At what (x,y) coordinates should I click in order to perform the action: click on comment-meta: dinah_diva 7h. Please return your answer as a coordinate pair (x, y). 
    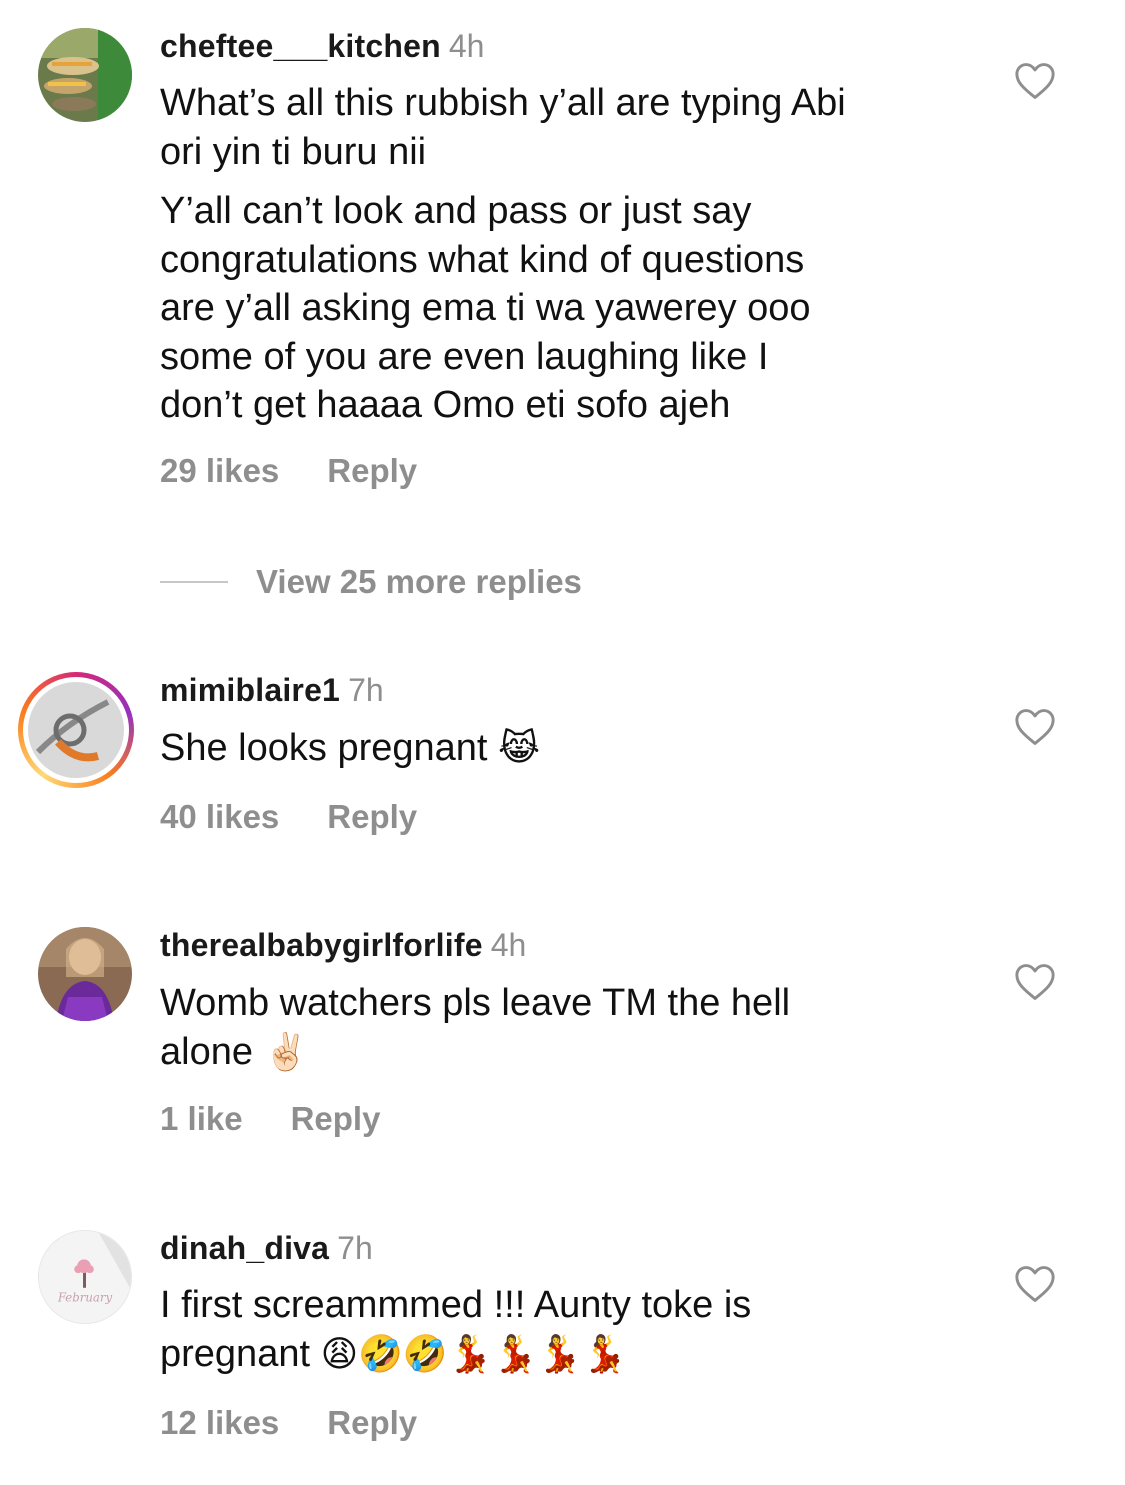
    Looking at the image, I should click on (266, 1248).